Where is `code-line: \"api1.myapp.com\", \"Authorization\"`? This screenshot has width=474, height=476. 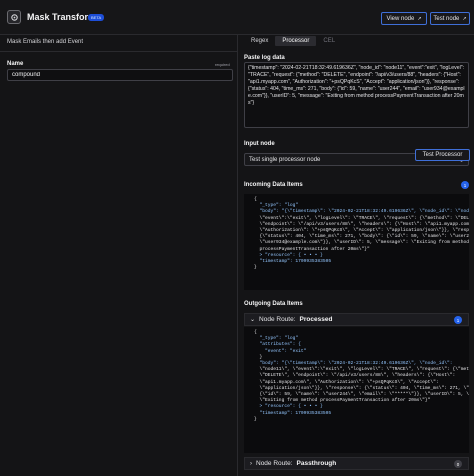
code-line: \"api1.myapp.com\", \"Authorization\" is located at coordinates (346, 382).